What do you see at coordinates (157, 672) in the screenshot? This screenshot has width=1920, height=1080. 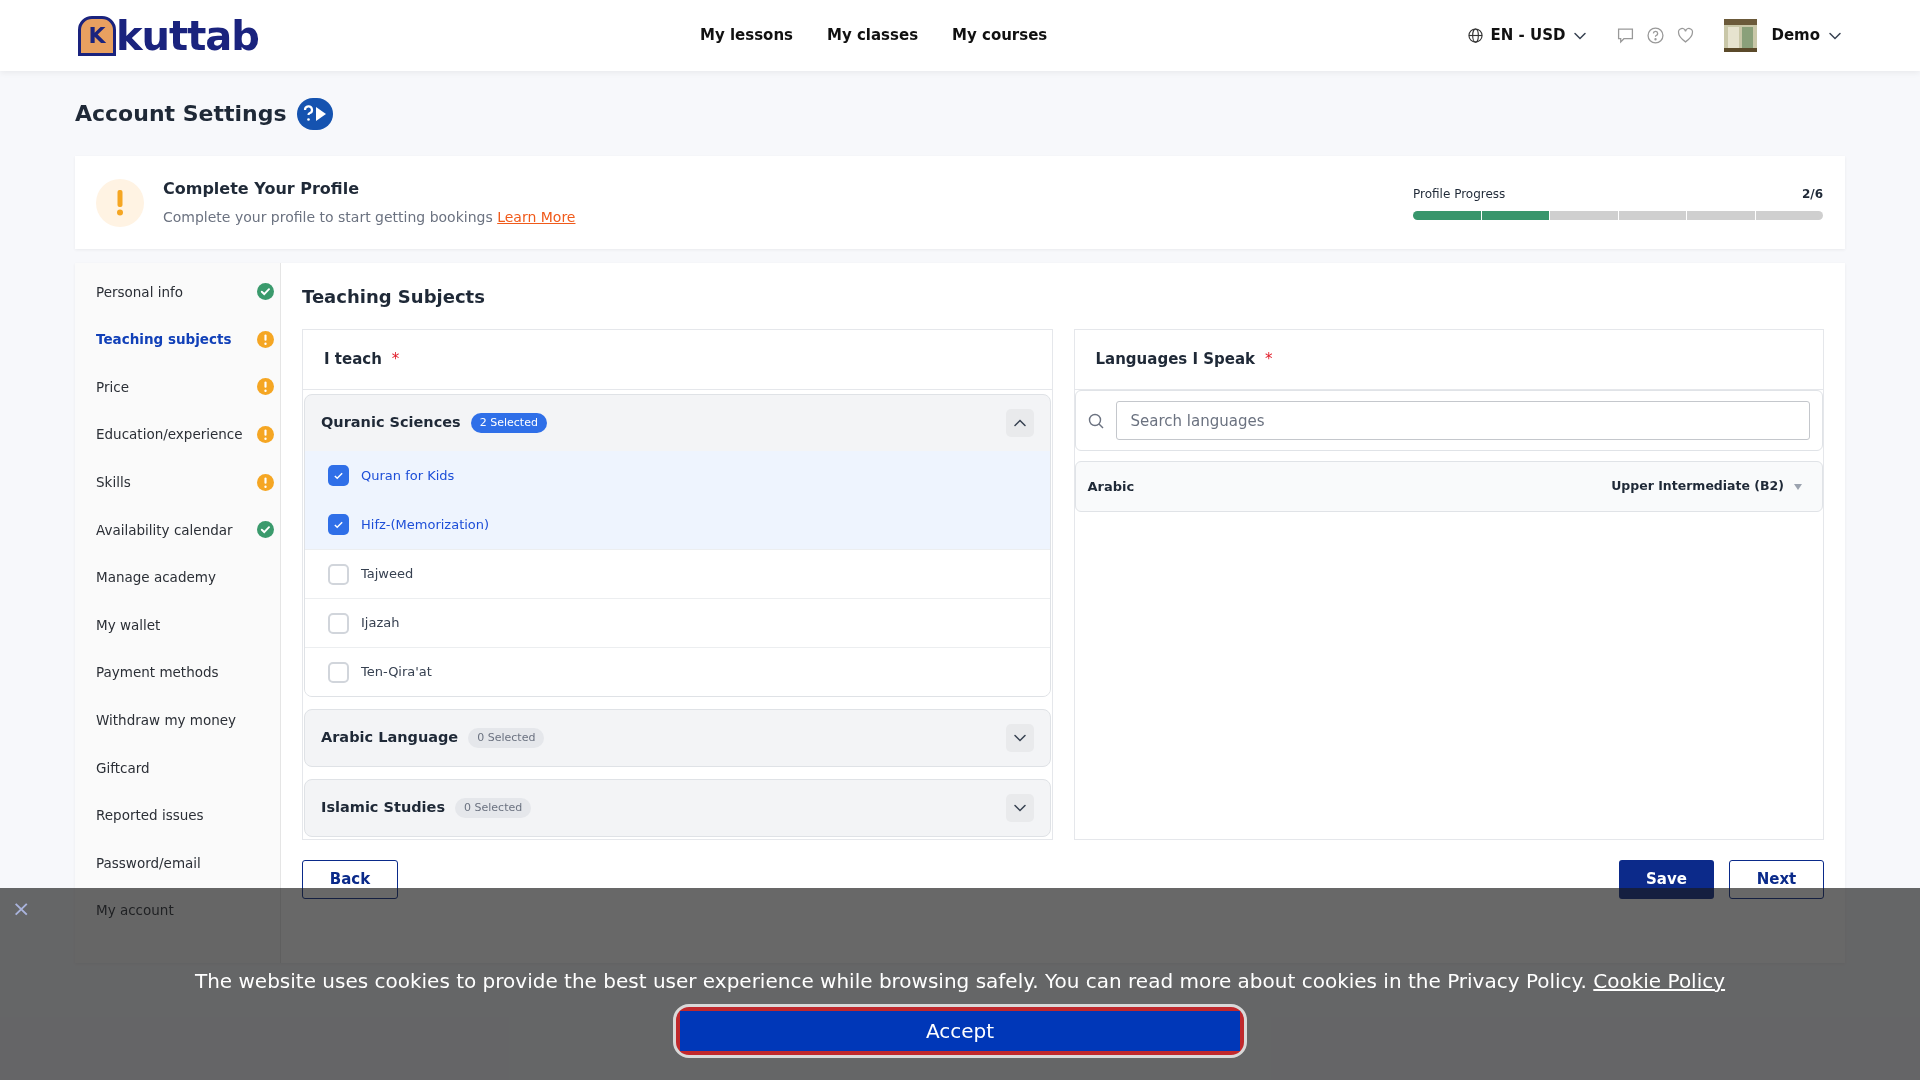 I see `sidebar-item: Payment methods` at bounding box center [157, 672].